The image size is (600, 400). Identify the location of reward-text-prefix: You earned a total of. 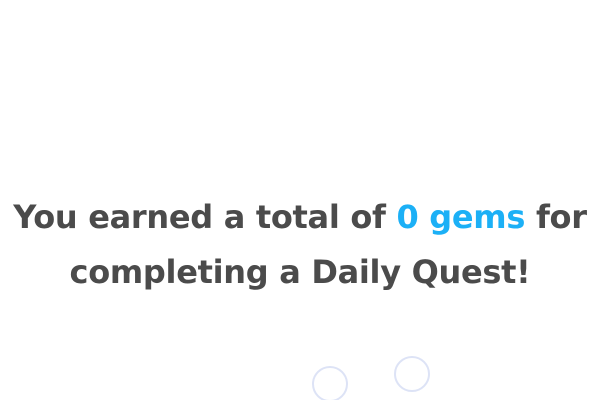
(199, 217).